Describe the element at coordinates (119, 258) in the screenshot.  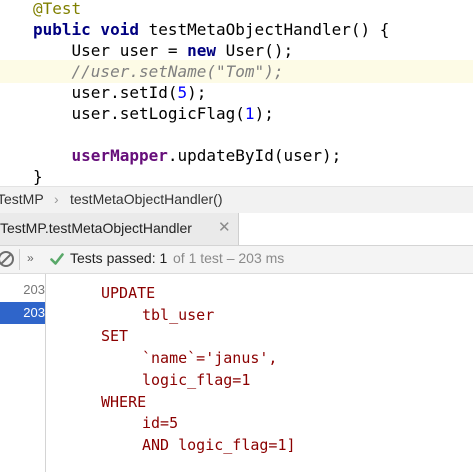
I see `tests-passed-label: Tests passed: 1` at that location.